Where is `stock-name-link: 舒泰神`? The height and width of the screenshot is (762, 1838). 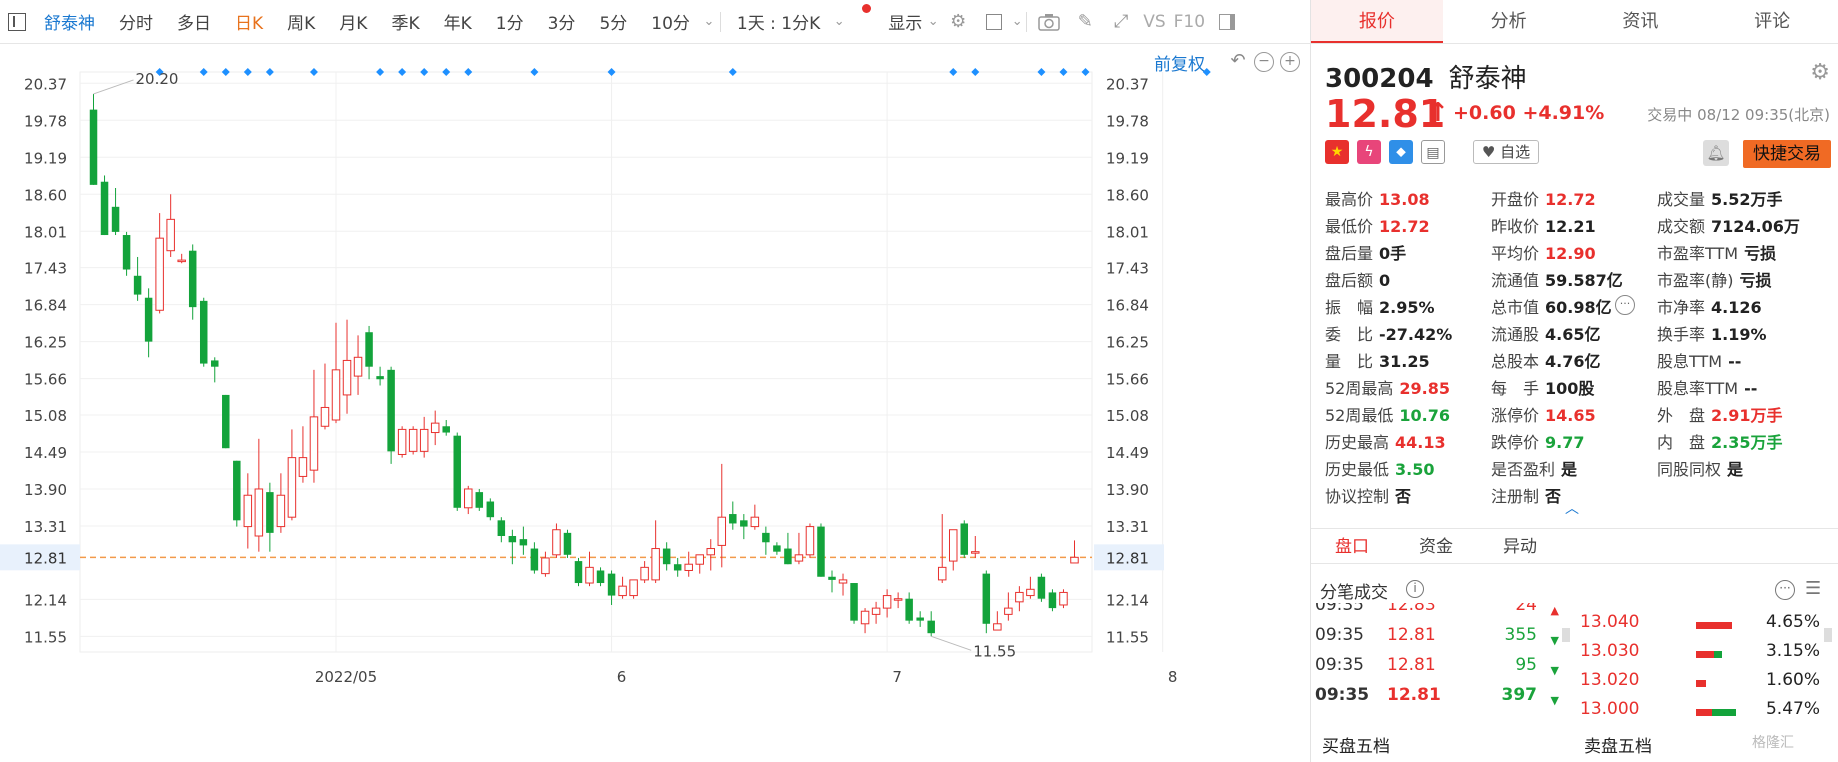
stock-name-link: 舒泰神 is located at coordinates (69, 21).